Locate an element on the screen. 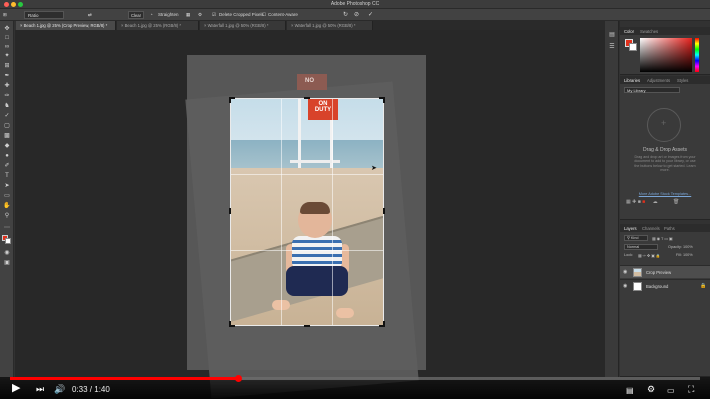 The image size is (710, 399). eraser-tool-icon: ▢ is located at coordinates (7, 125).